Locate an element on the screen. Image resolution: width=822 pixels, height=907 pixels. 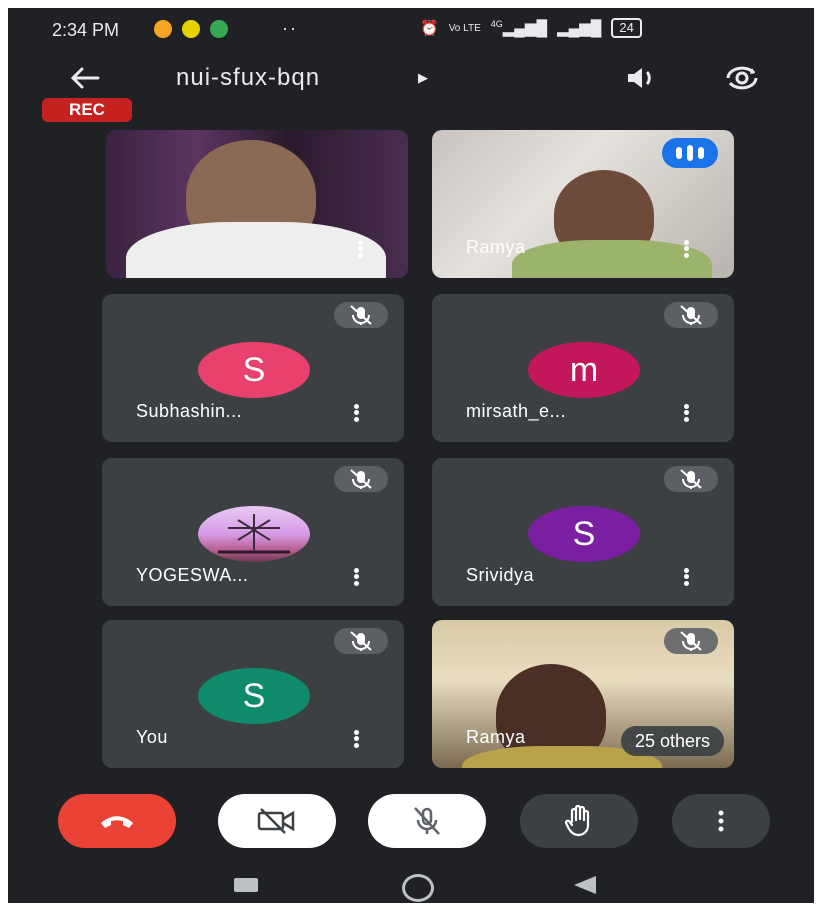
raise-hand-button is located at coordinates (579, 821).